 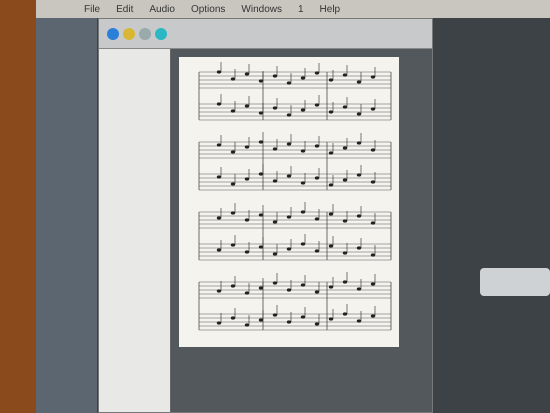 I want to click on menu-item: Edit, so click(x=125, y=9).